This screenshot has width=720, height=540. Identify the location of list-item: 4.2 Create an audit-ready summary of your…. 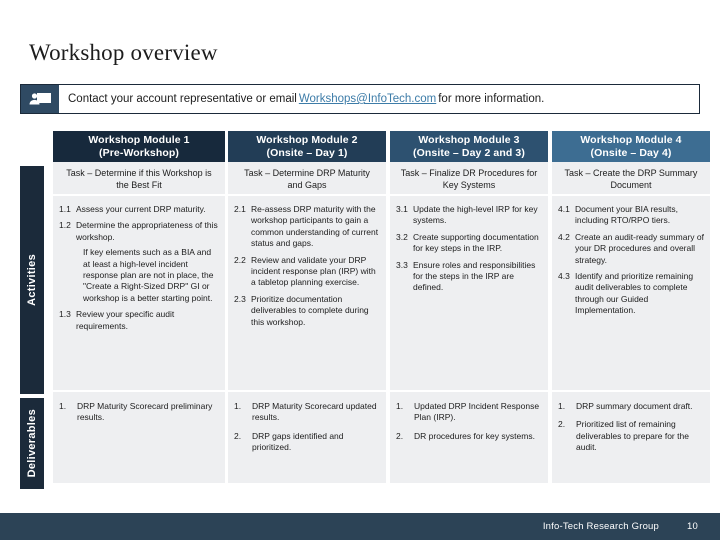
(631, 249).